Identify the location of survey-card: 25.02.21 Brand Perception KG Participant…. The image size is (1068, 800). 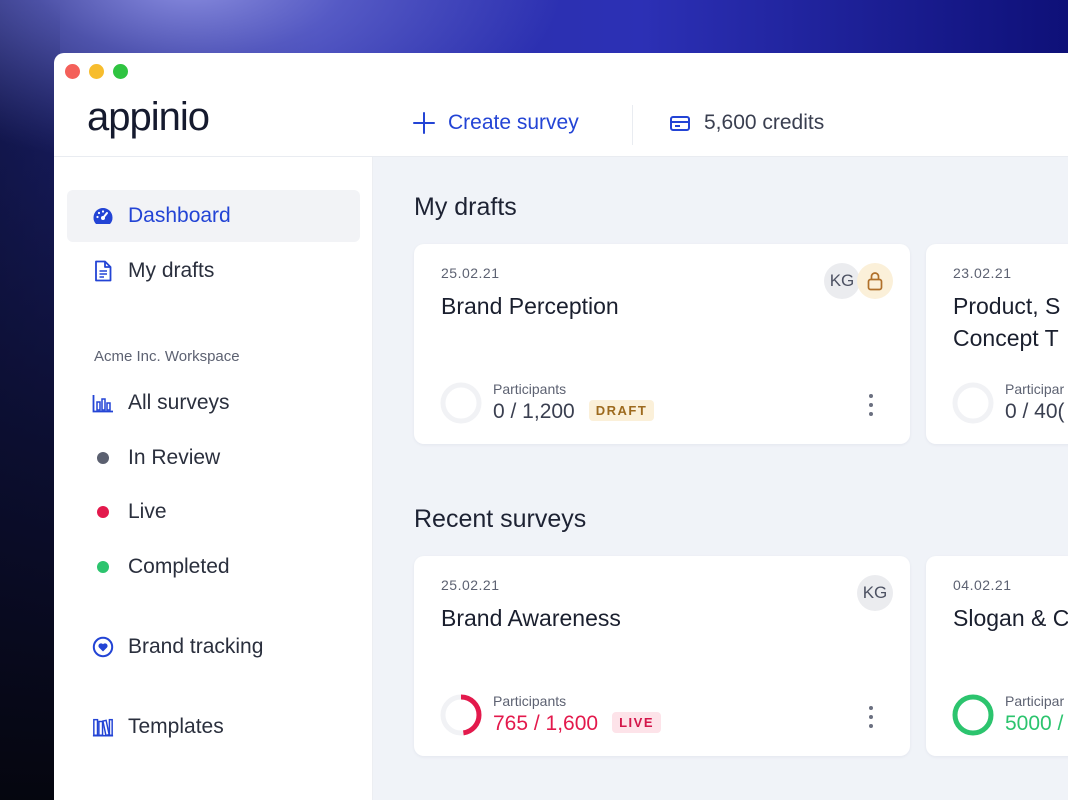
(662, 344).